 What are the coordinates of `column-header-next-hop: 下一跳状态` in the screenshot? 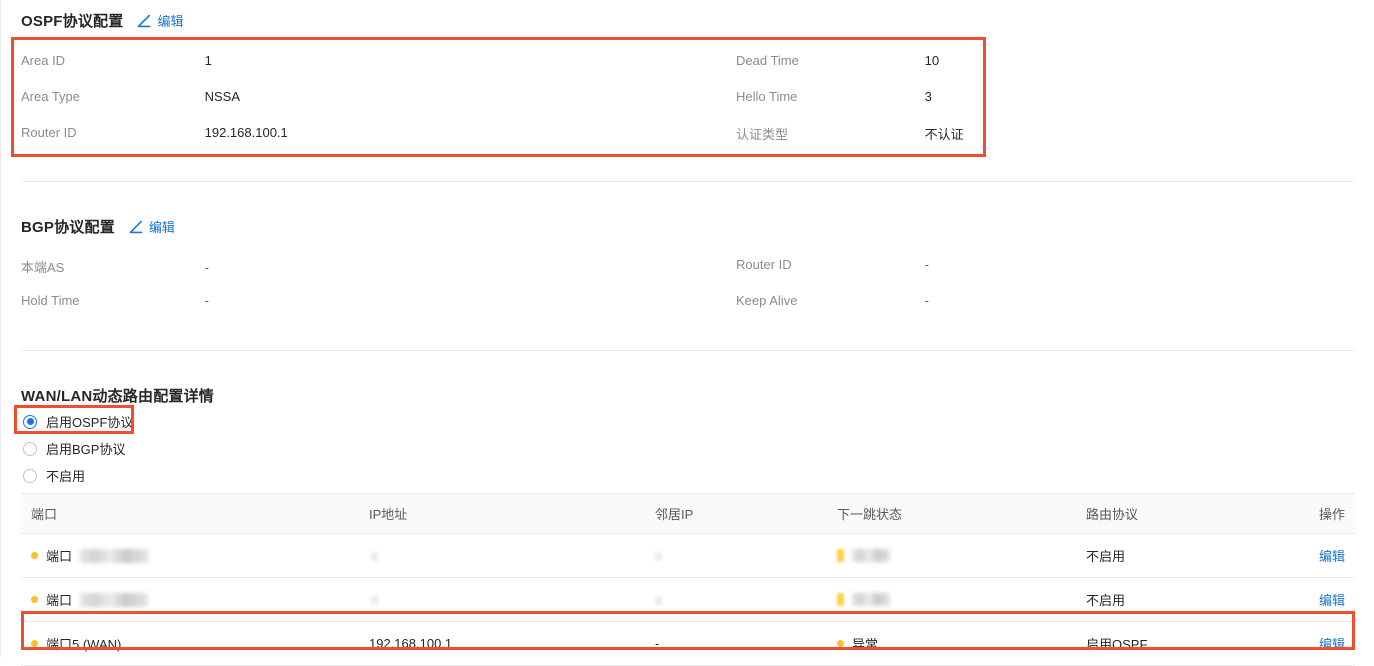 It's located at (951, 513).